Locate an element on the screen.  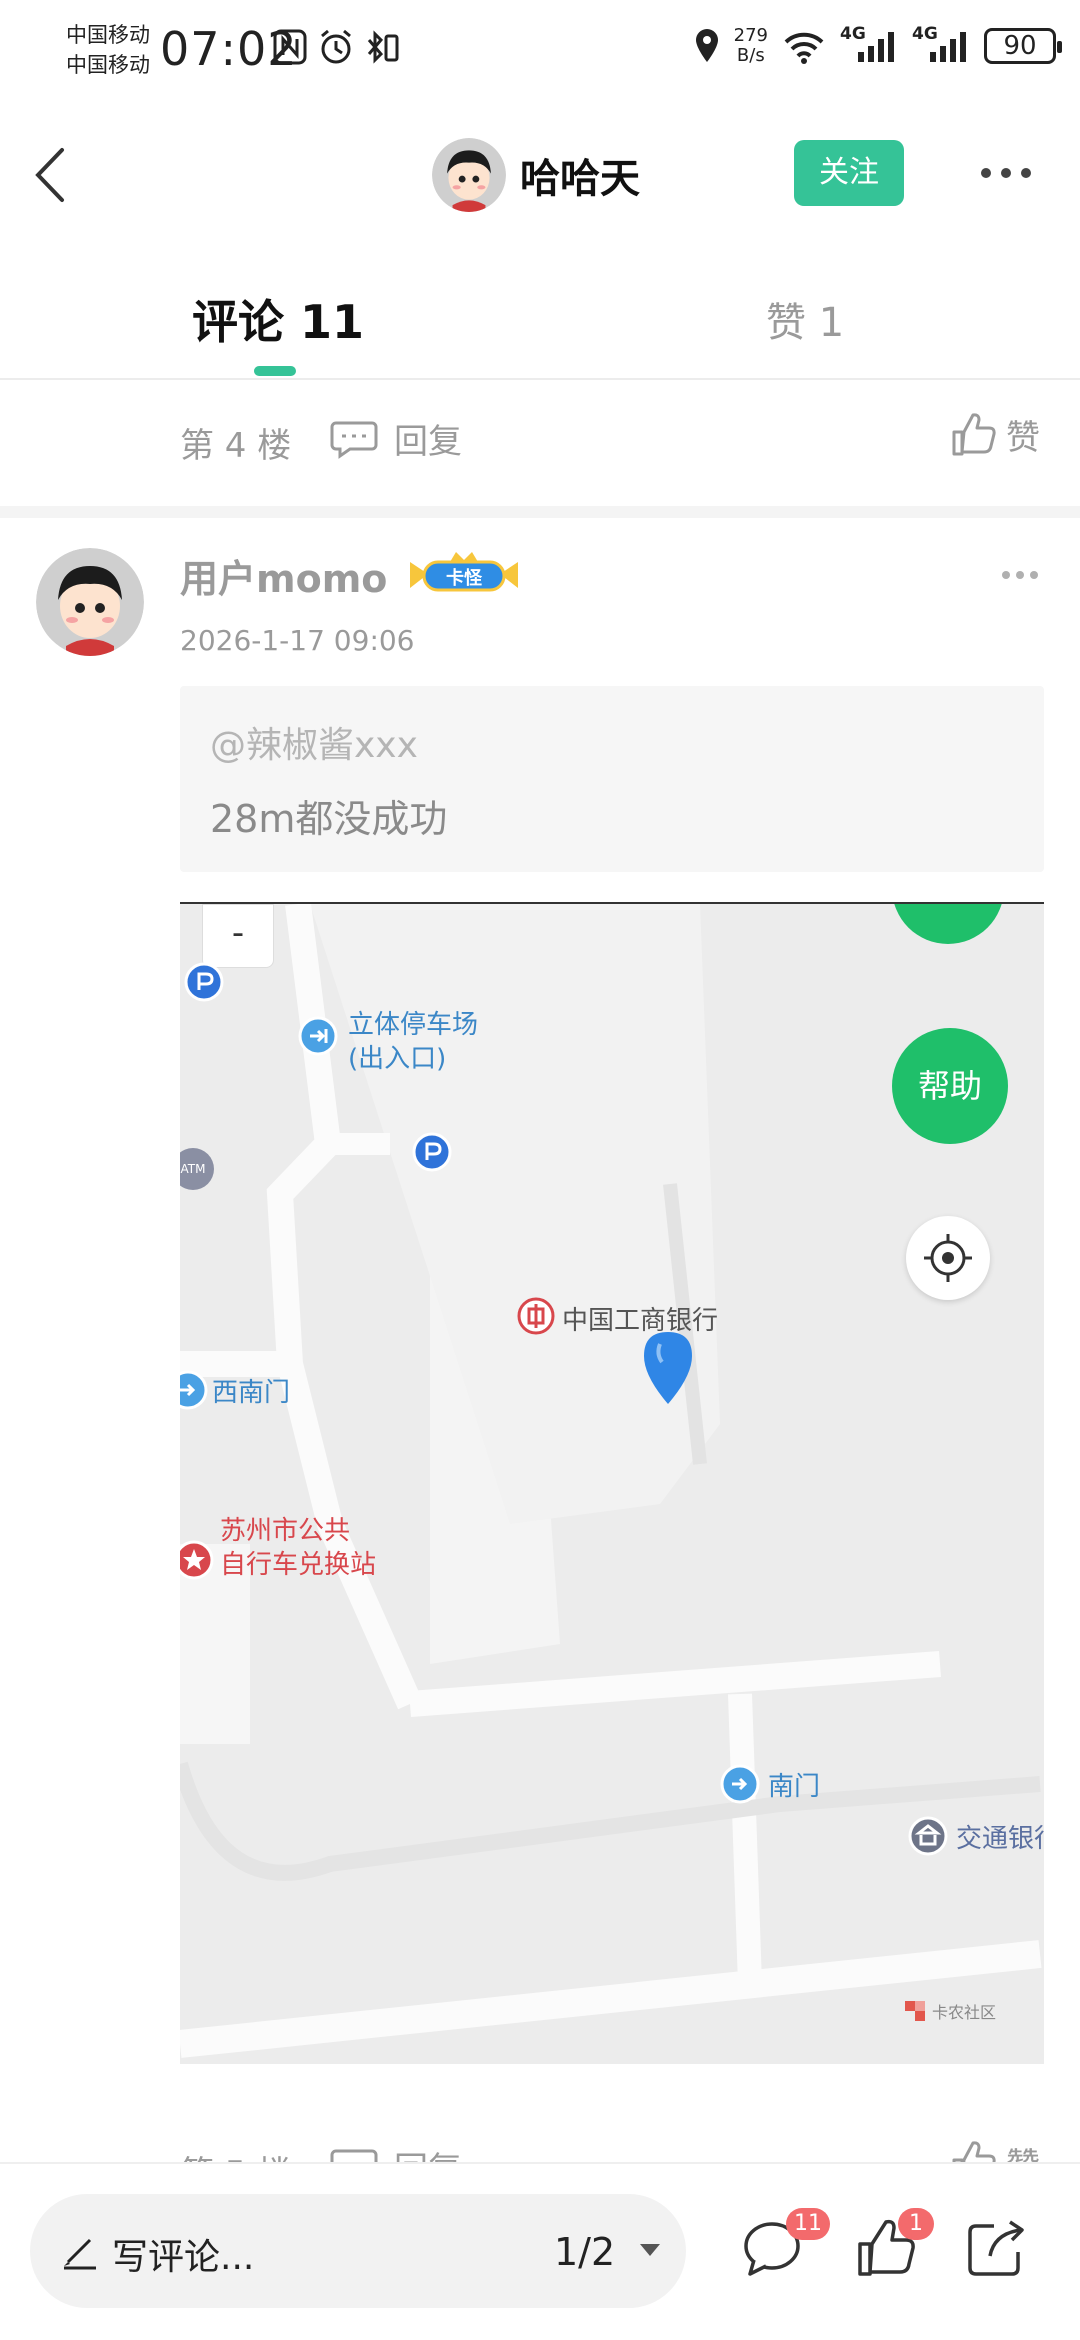
like-label: 赞 is located at coordinates (1023, 438).